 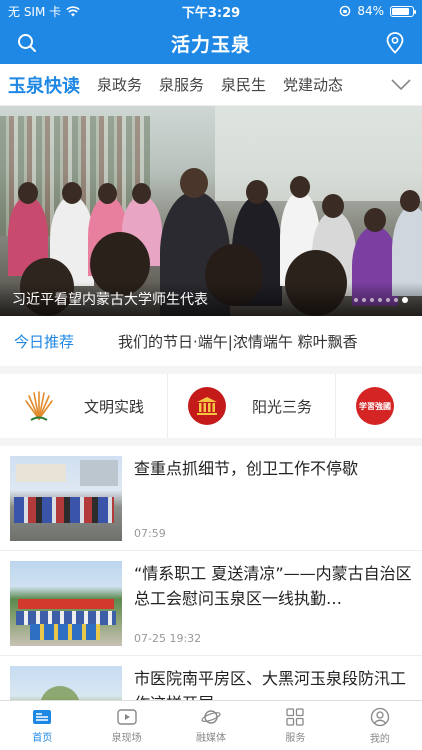 What do you see at coordinates (370, 11) in the screenshot?
I see `battery-percent: 84%` at bounding box center [370, 11].